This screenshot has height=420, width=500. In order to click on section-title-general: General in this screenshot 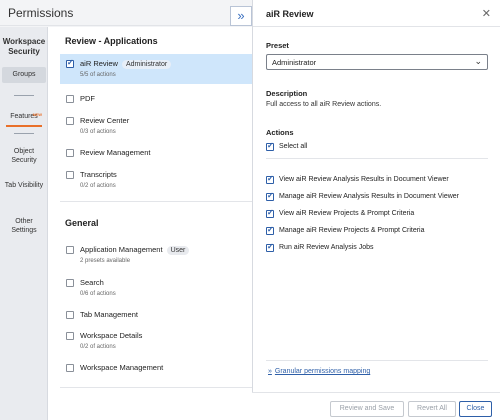, I will do `click(82, 223)`.